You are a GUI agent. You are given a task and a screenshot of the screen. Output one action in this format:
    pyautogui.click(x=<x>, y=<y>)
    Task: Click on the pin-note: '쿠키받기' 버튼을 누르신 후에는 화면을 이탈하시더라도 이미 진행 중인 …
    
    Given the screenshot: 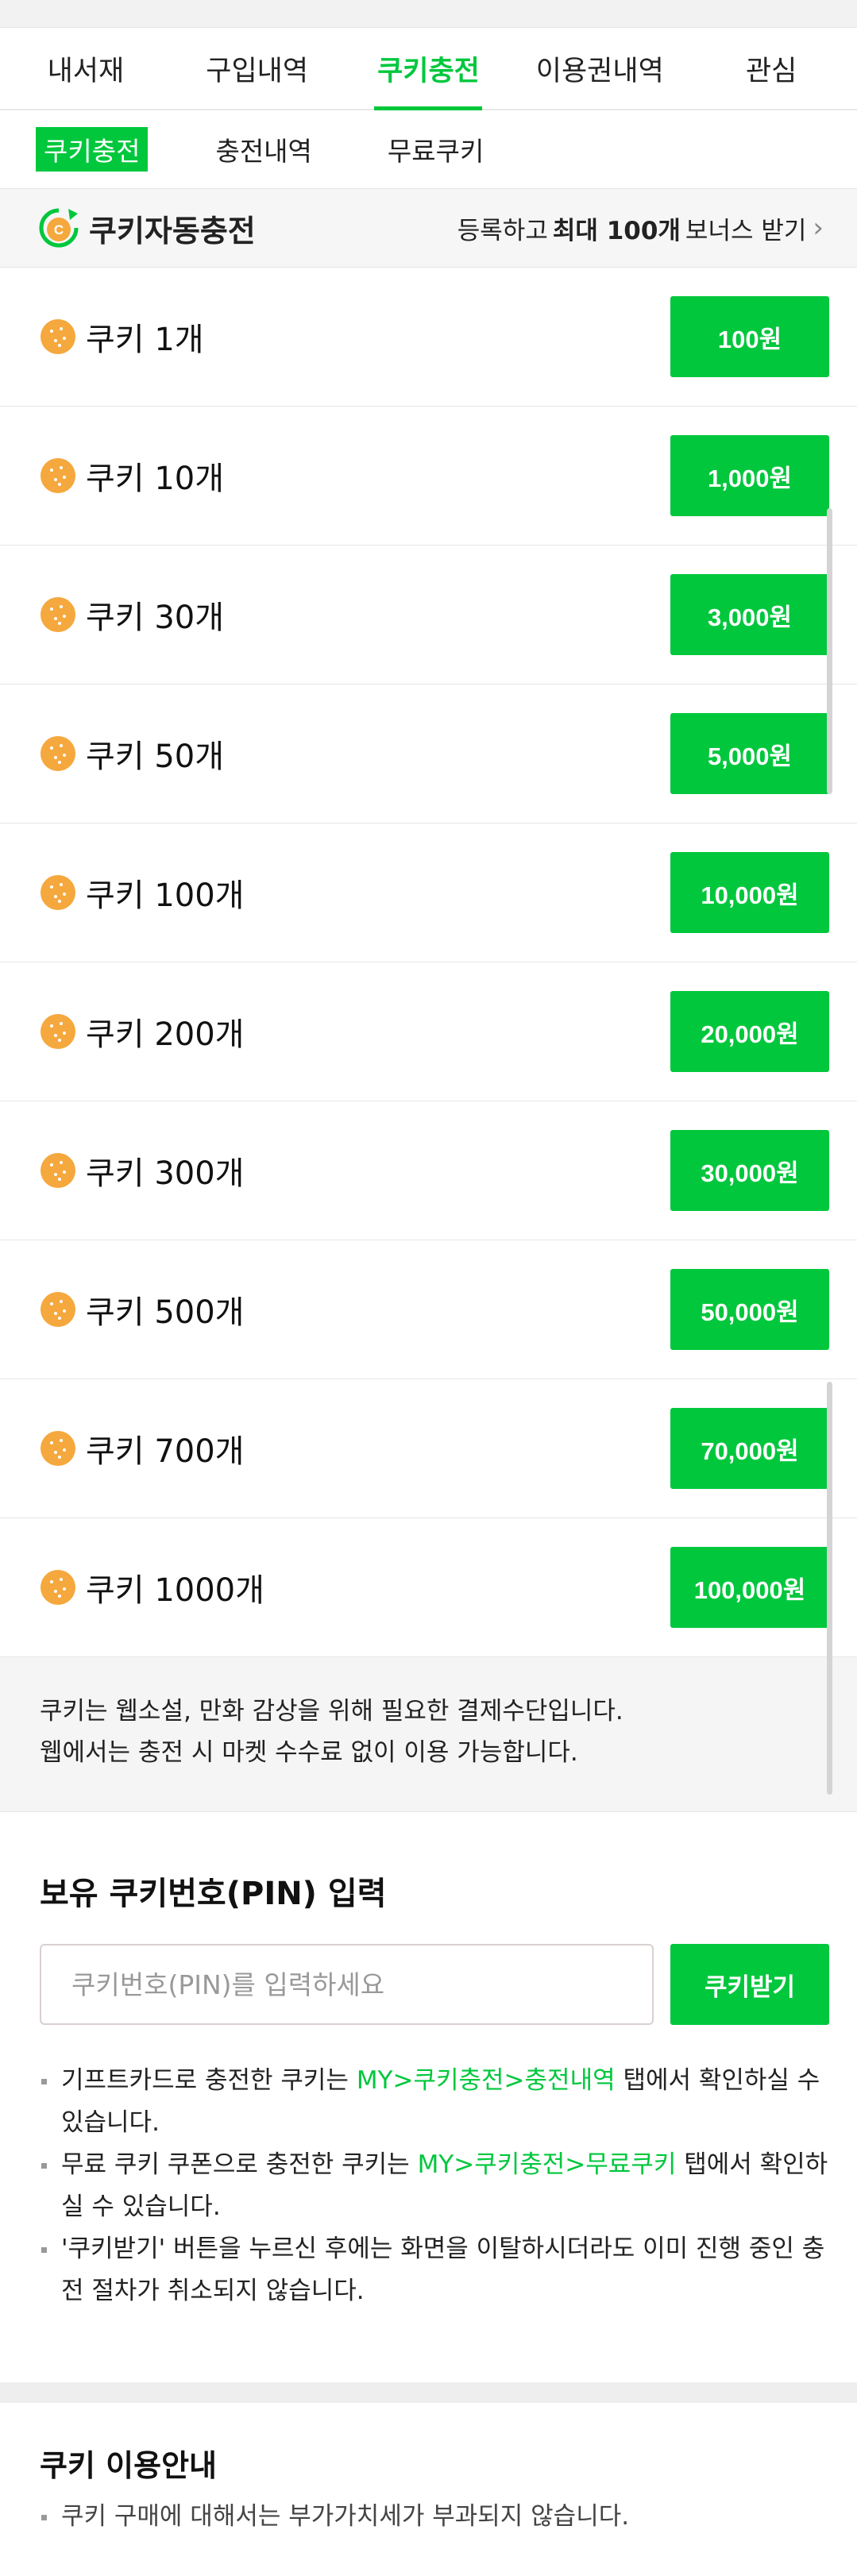 What is the action you would take?
    pyautogui.click(x=435, y=2270)
    